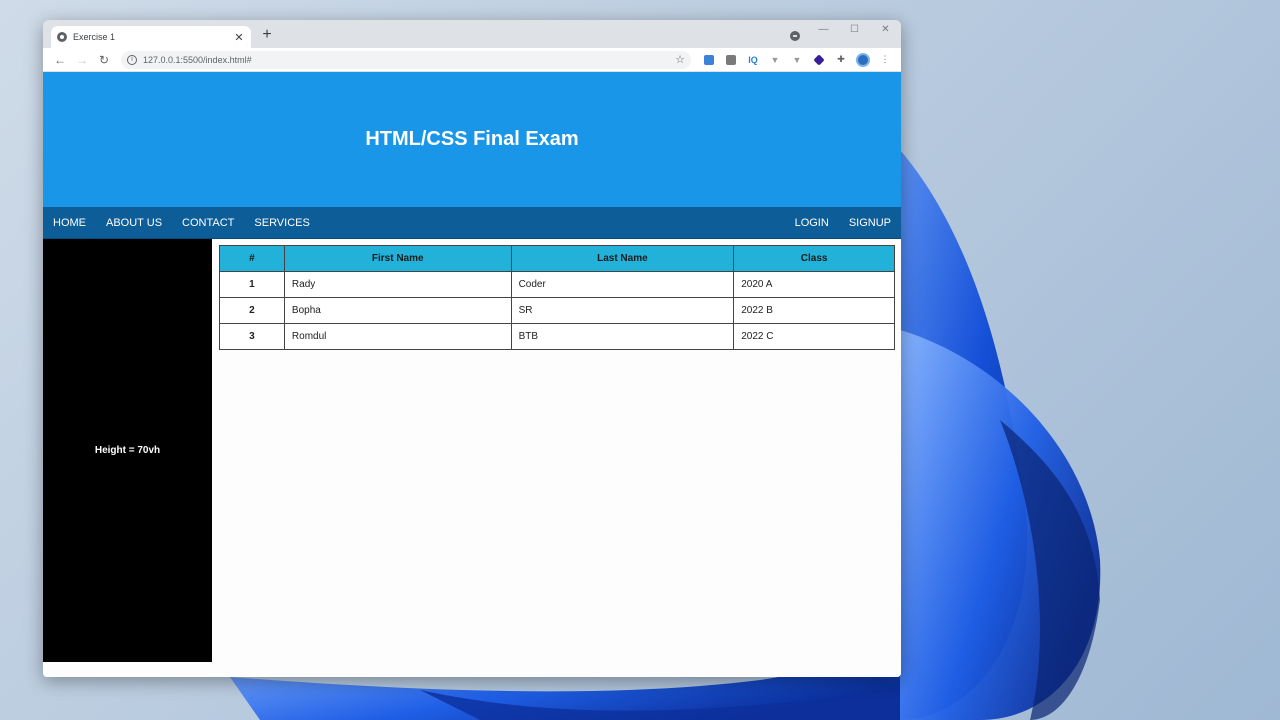 This screenshot has height=720, width=1280. Describe the element at coordinates (252, 258) in the screenshot. I see `column-header-number: #` at that location.